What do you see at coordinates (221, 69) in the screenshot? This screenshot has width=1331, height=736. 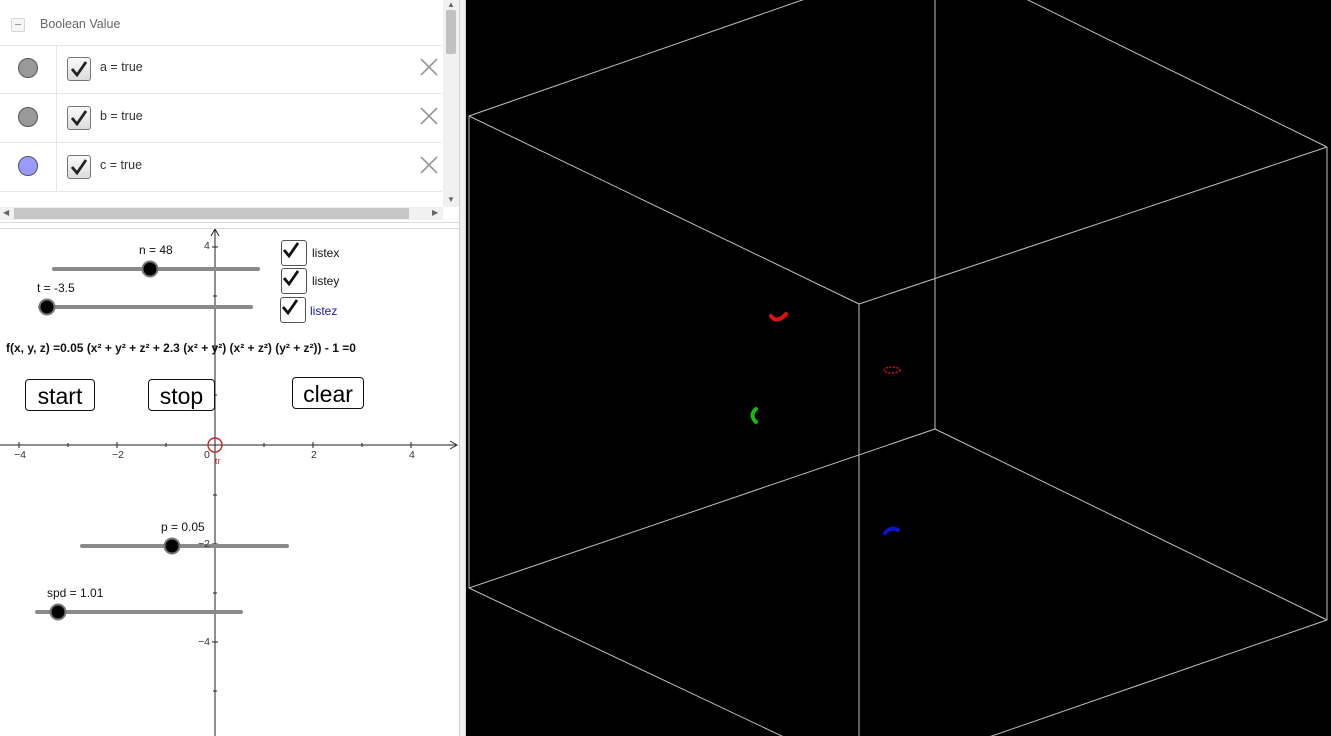 I see `algebra-row-a: a = true` at bounding box center [221, 69].